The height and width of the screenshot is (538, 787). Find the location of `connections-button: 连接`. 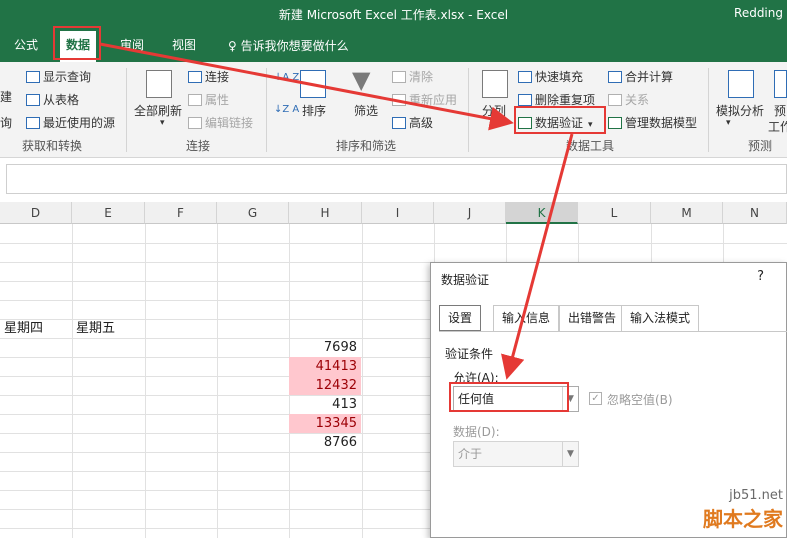

connections-button: 连接 is located at coordinates (208, 76).